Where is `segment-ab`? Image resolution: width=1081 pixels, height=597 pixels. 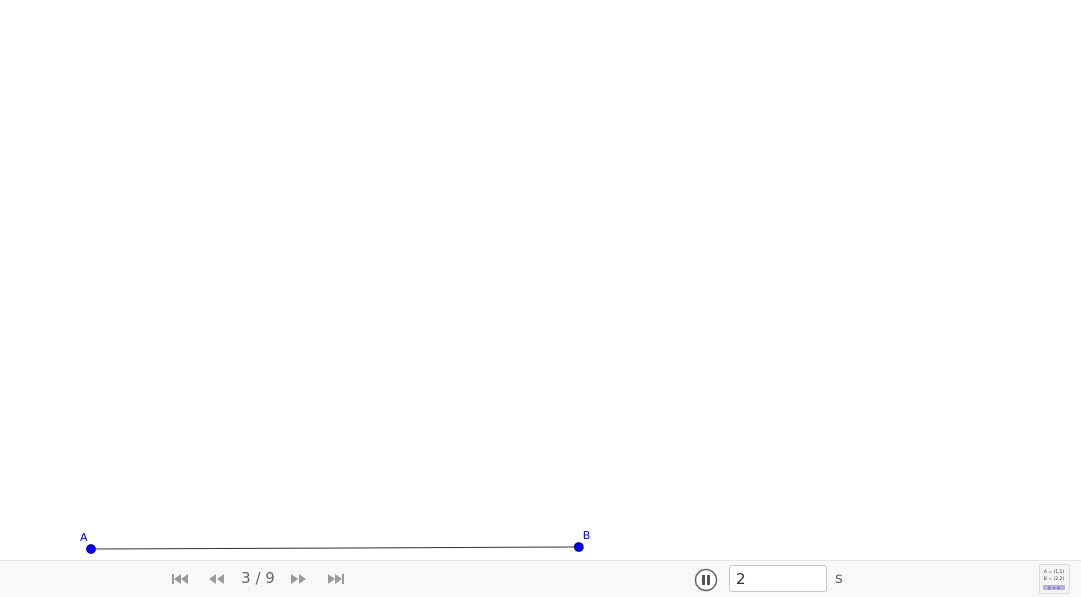 segment-ab is located at coordinates (334, 548).